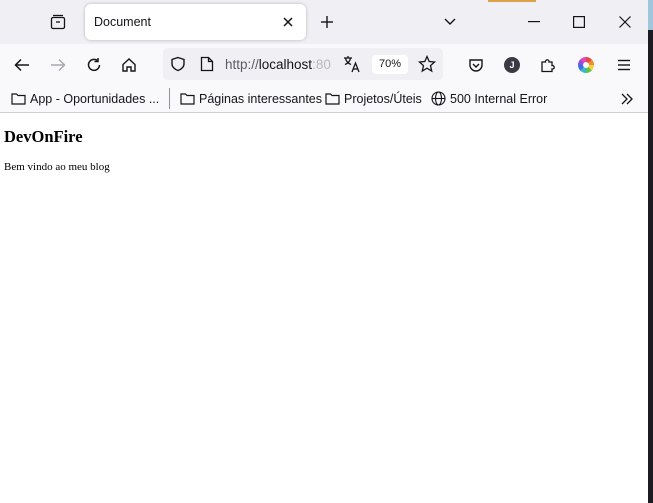 Image resolution: width=653 pixels, height=503 pixels. Describe the element at coordinates (629, 98) in the screenshot. I see `bookmarks-overflow-chevron-icon` at that location.